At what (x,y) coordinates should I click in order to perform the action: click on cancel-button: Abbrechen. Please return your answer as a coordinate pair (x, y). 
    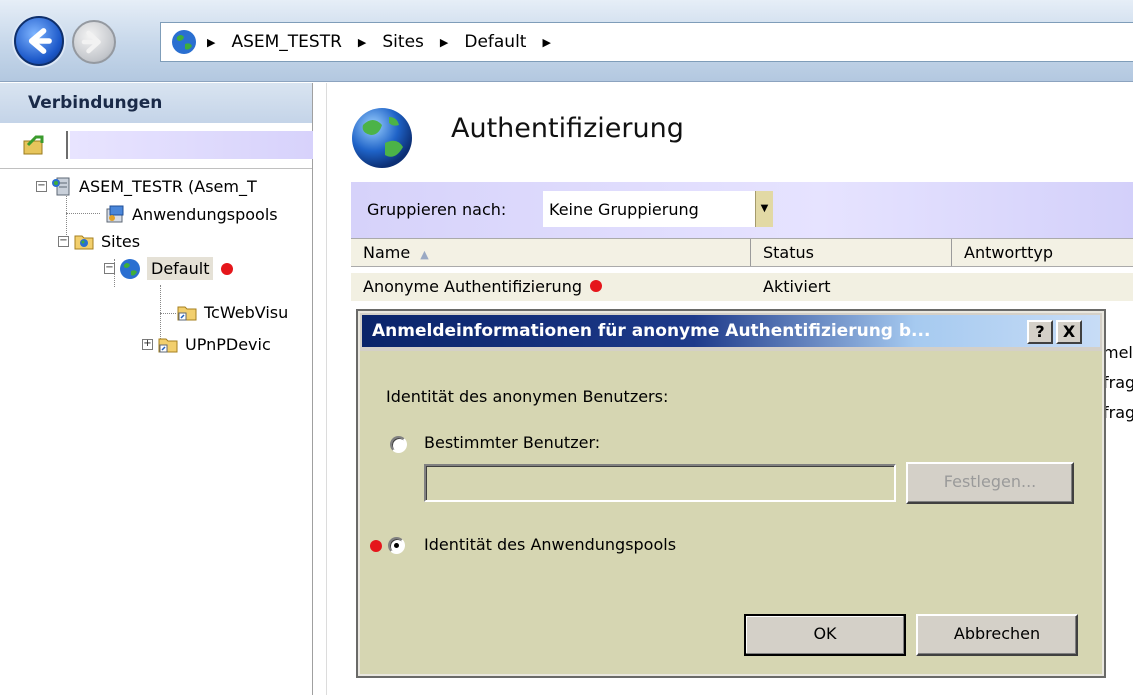
    Looking at the image, I should click on (997, 635).